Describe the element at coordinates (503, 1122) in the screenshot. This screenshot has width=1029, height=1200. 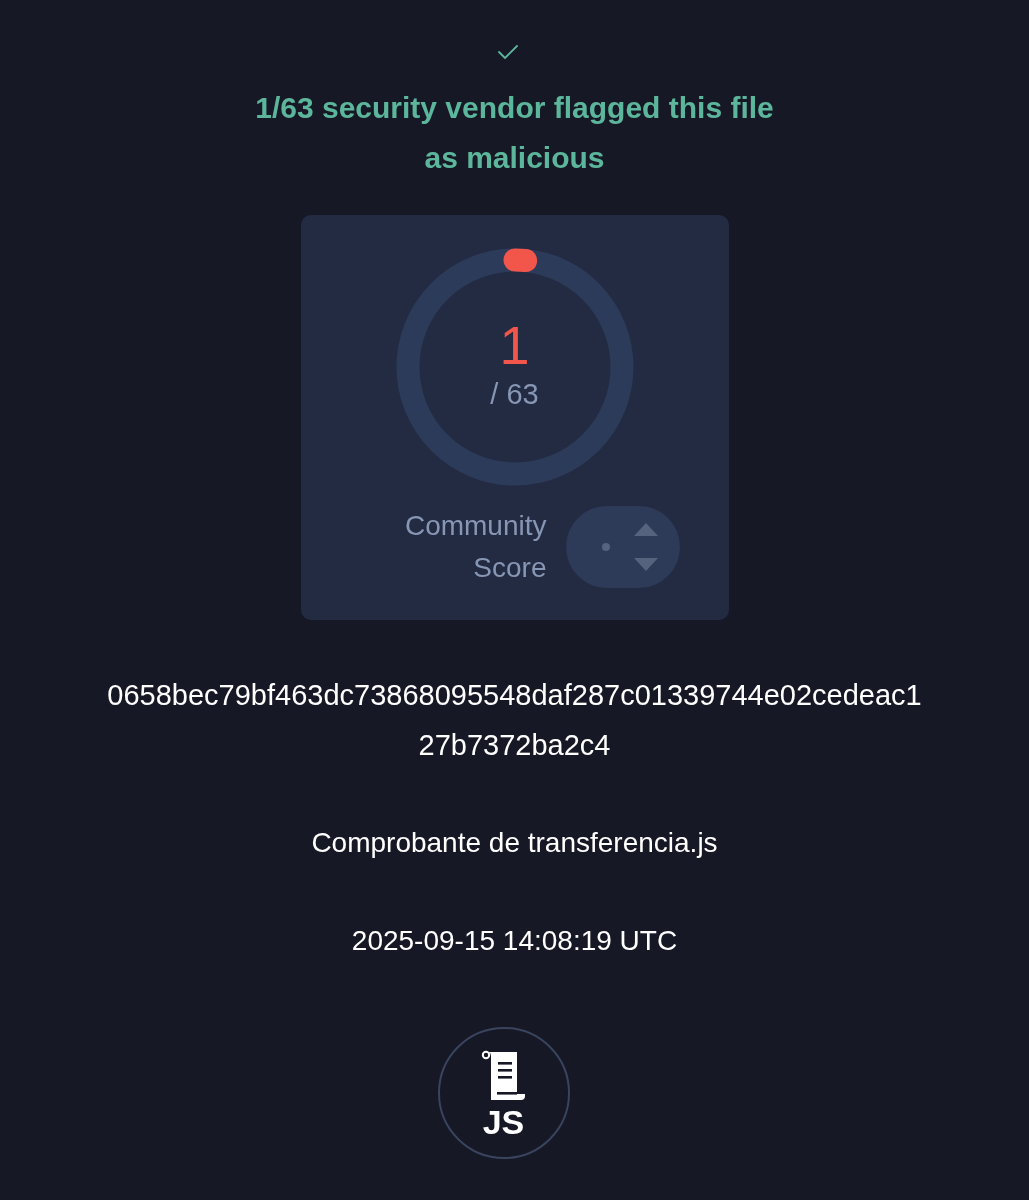
I see `file-extension-label: JS` at that location.